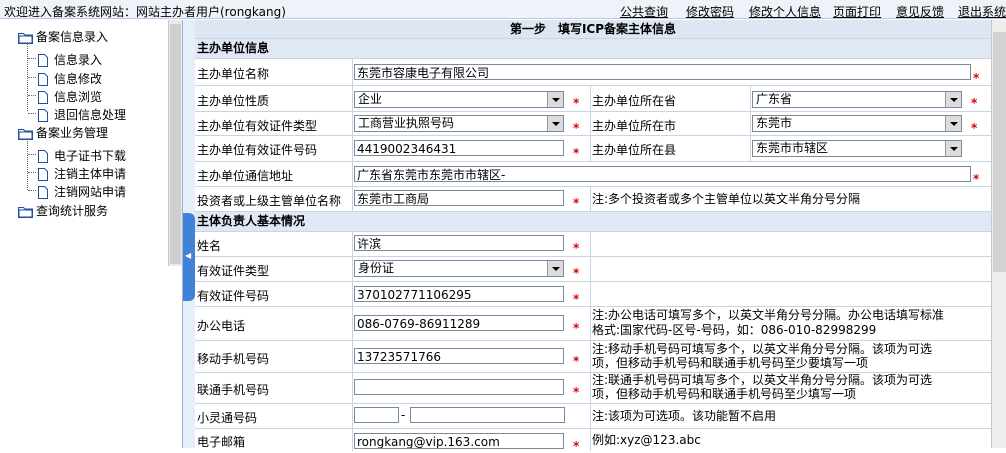 Image resolution: width=1006 pixels, height=453 pixels. I want to click on office-phone-input: 086-0769-86911289, so click(459, 323).